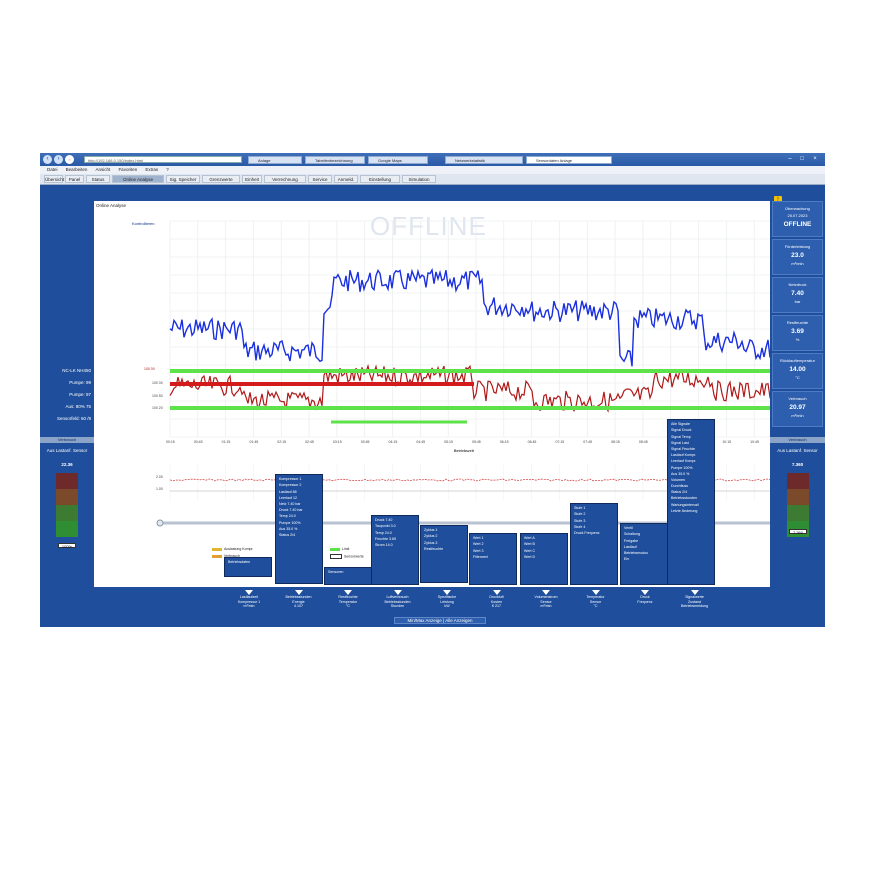  Describe the element at coordinates (170, 442) in the screenshot. I see `x-tick: 00:15` at that location.